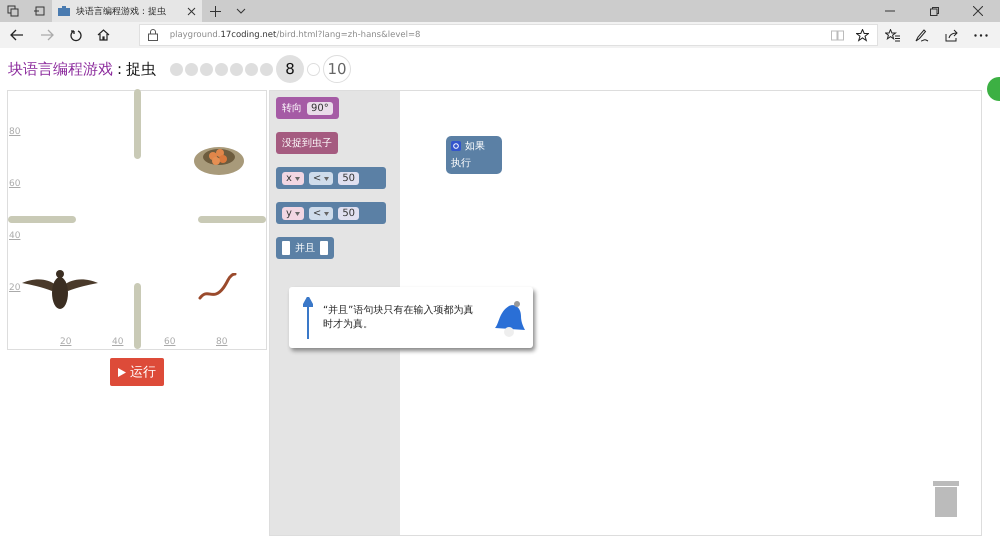 This screenshot has width=1000, height=536. I want to click on and-block: 并且, so click(305, 248).